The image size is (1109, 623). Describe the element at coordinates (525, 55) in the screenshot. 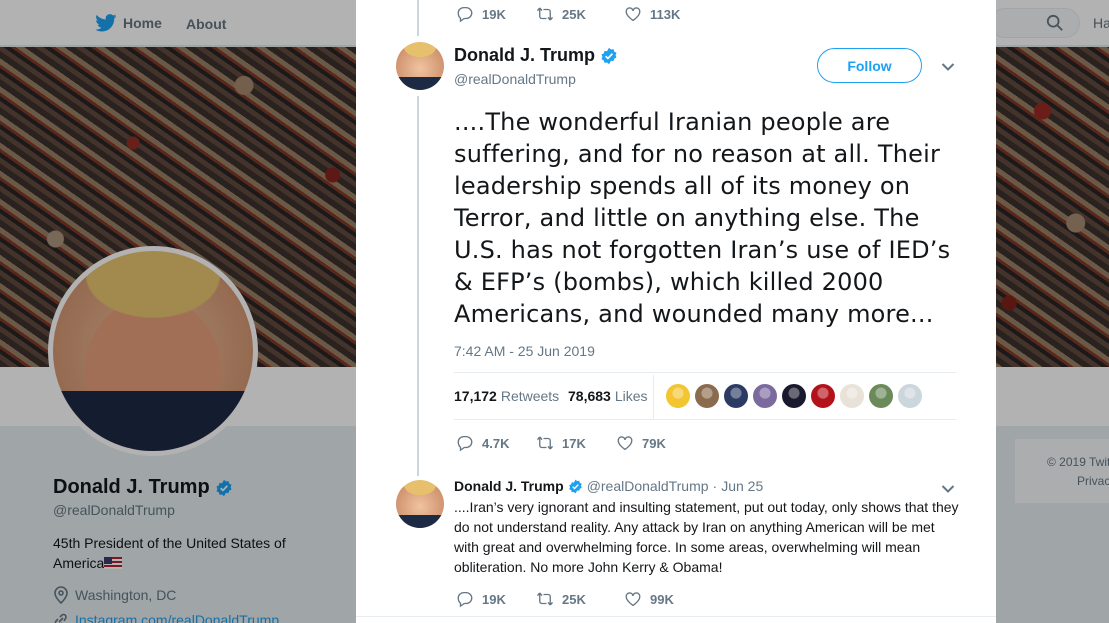

I see `tweet-author-name-text: Donald J. Trump` at that location.